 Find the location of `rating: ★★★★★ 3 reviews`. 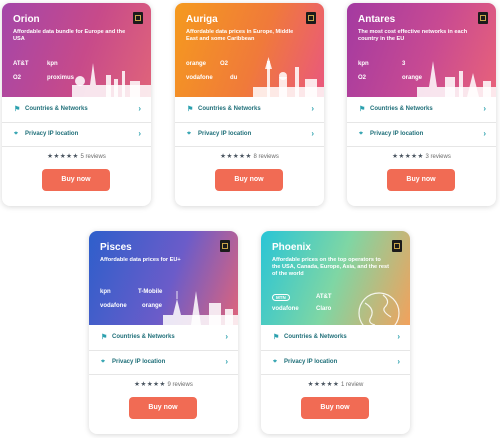

rating: ★★★★★ 3 reviews is located at coordinates (421, 156).